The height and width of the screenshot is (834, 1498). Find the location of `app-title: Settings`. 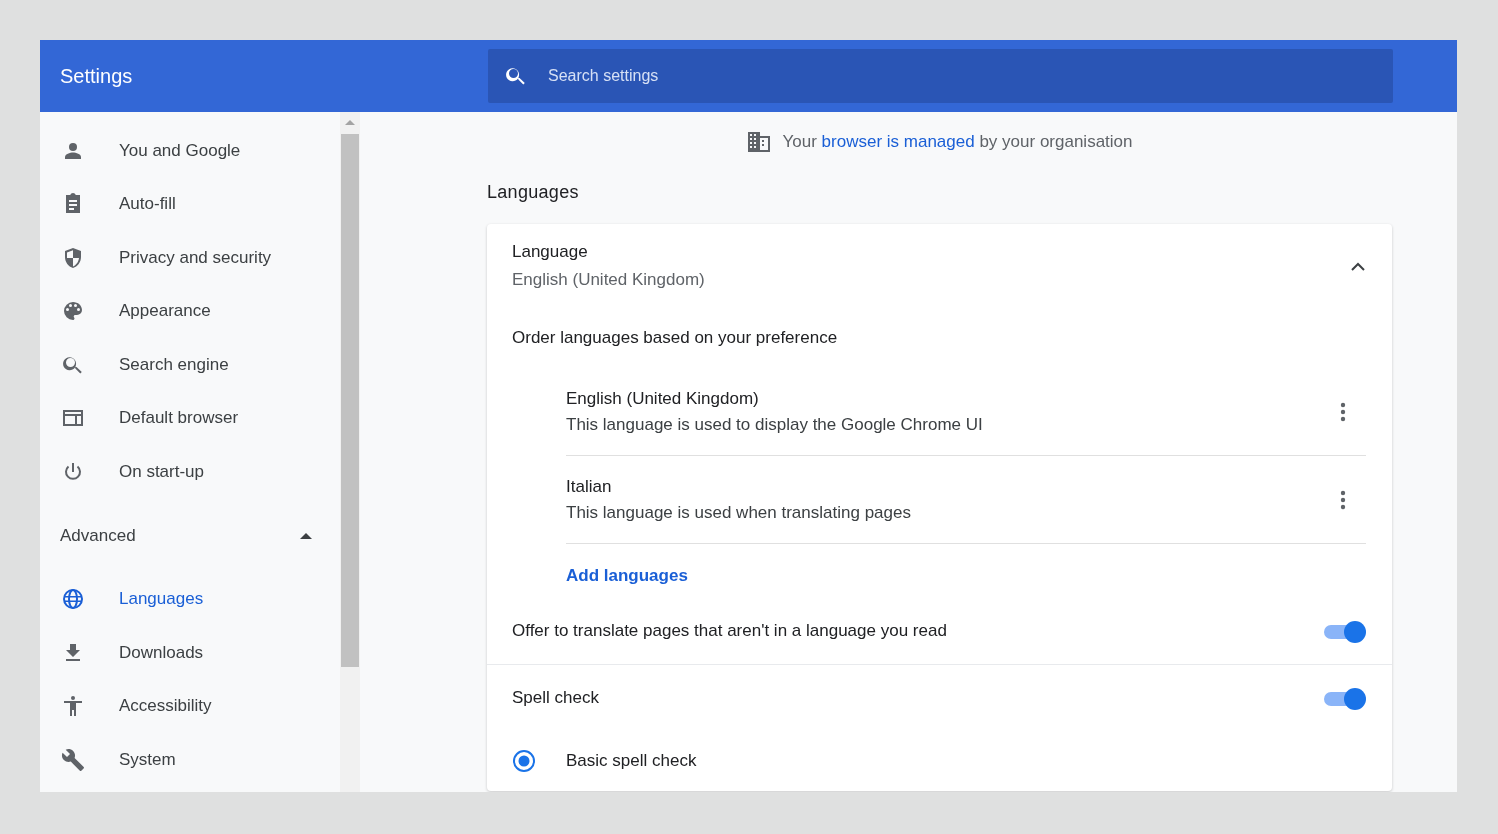

app-title: Settings is located at coordinates (96, 76).